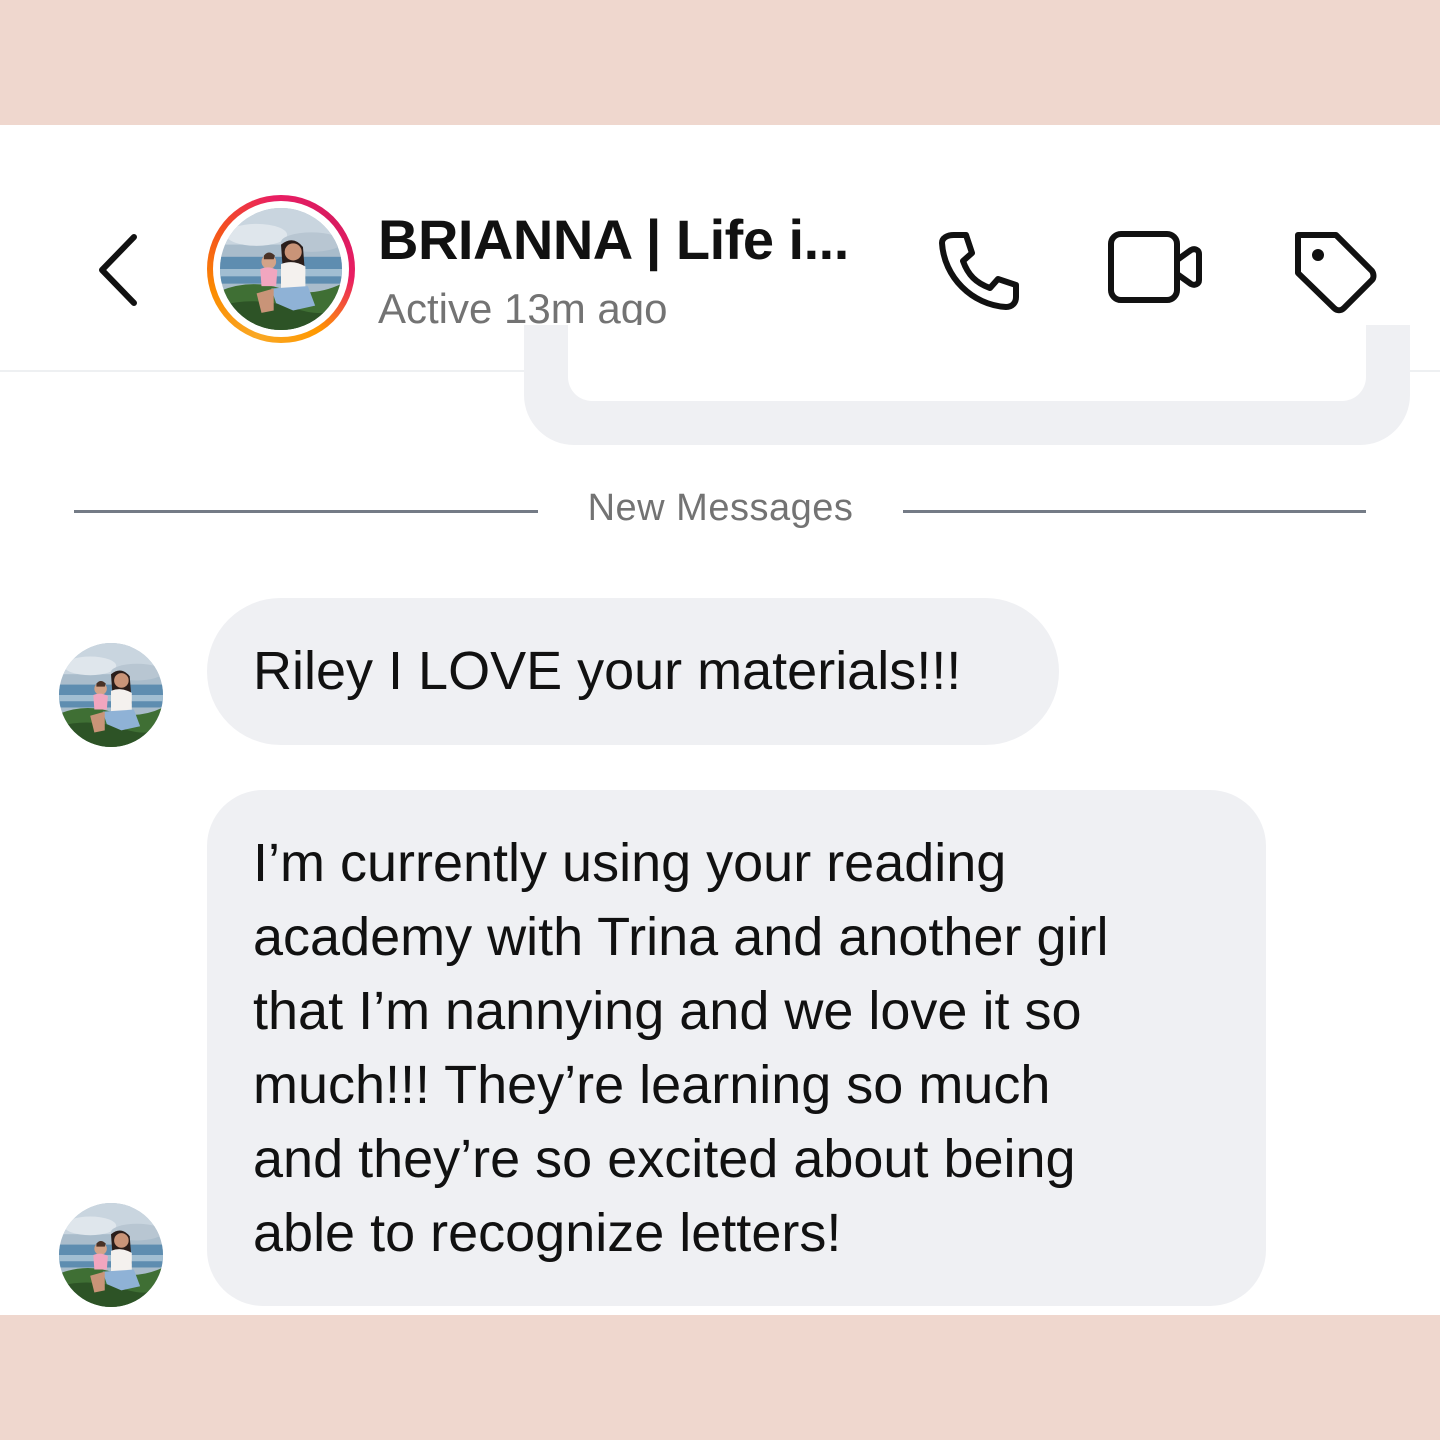 The image size is (1440, 1440). I want to click on previous-message-attachment, so click(967, 363).